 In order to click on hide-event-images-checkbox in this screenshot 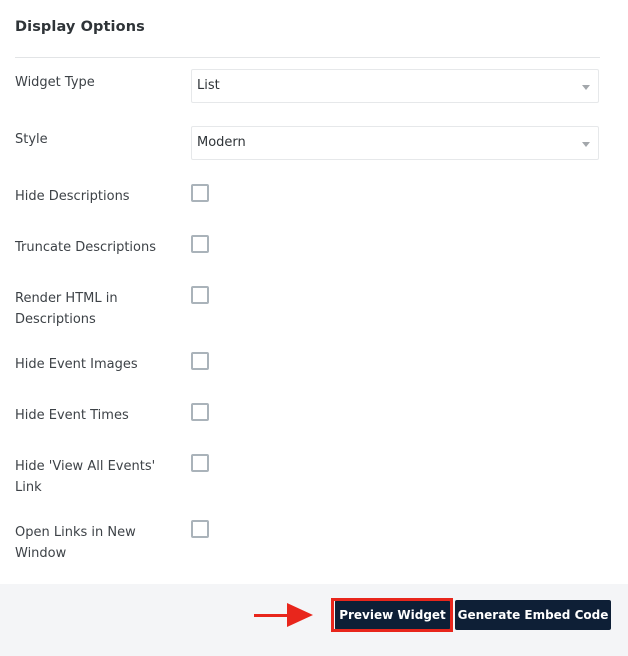, I will do `click(200, 361)`.